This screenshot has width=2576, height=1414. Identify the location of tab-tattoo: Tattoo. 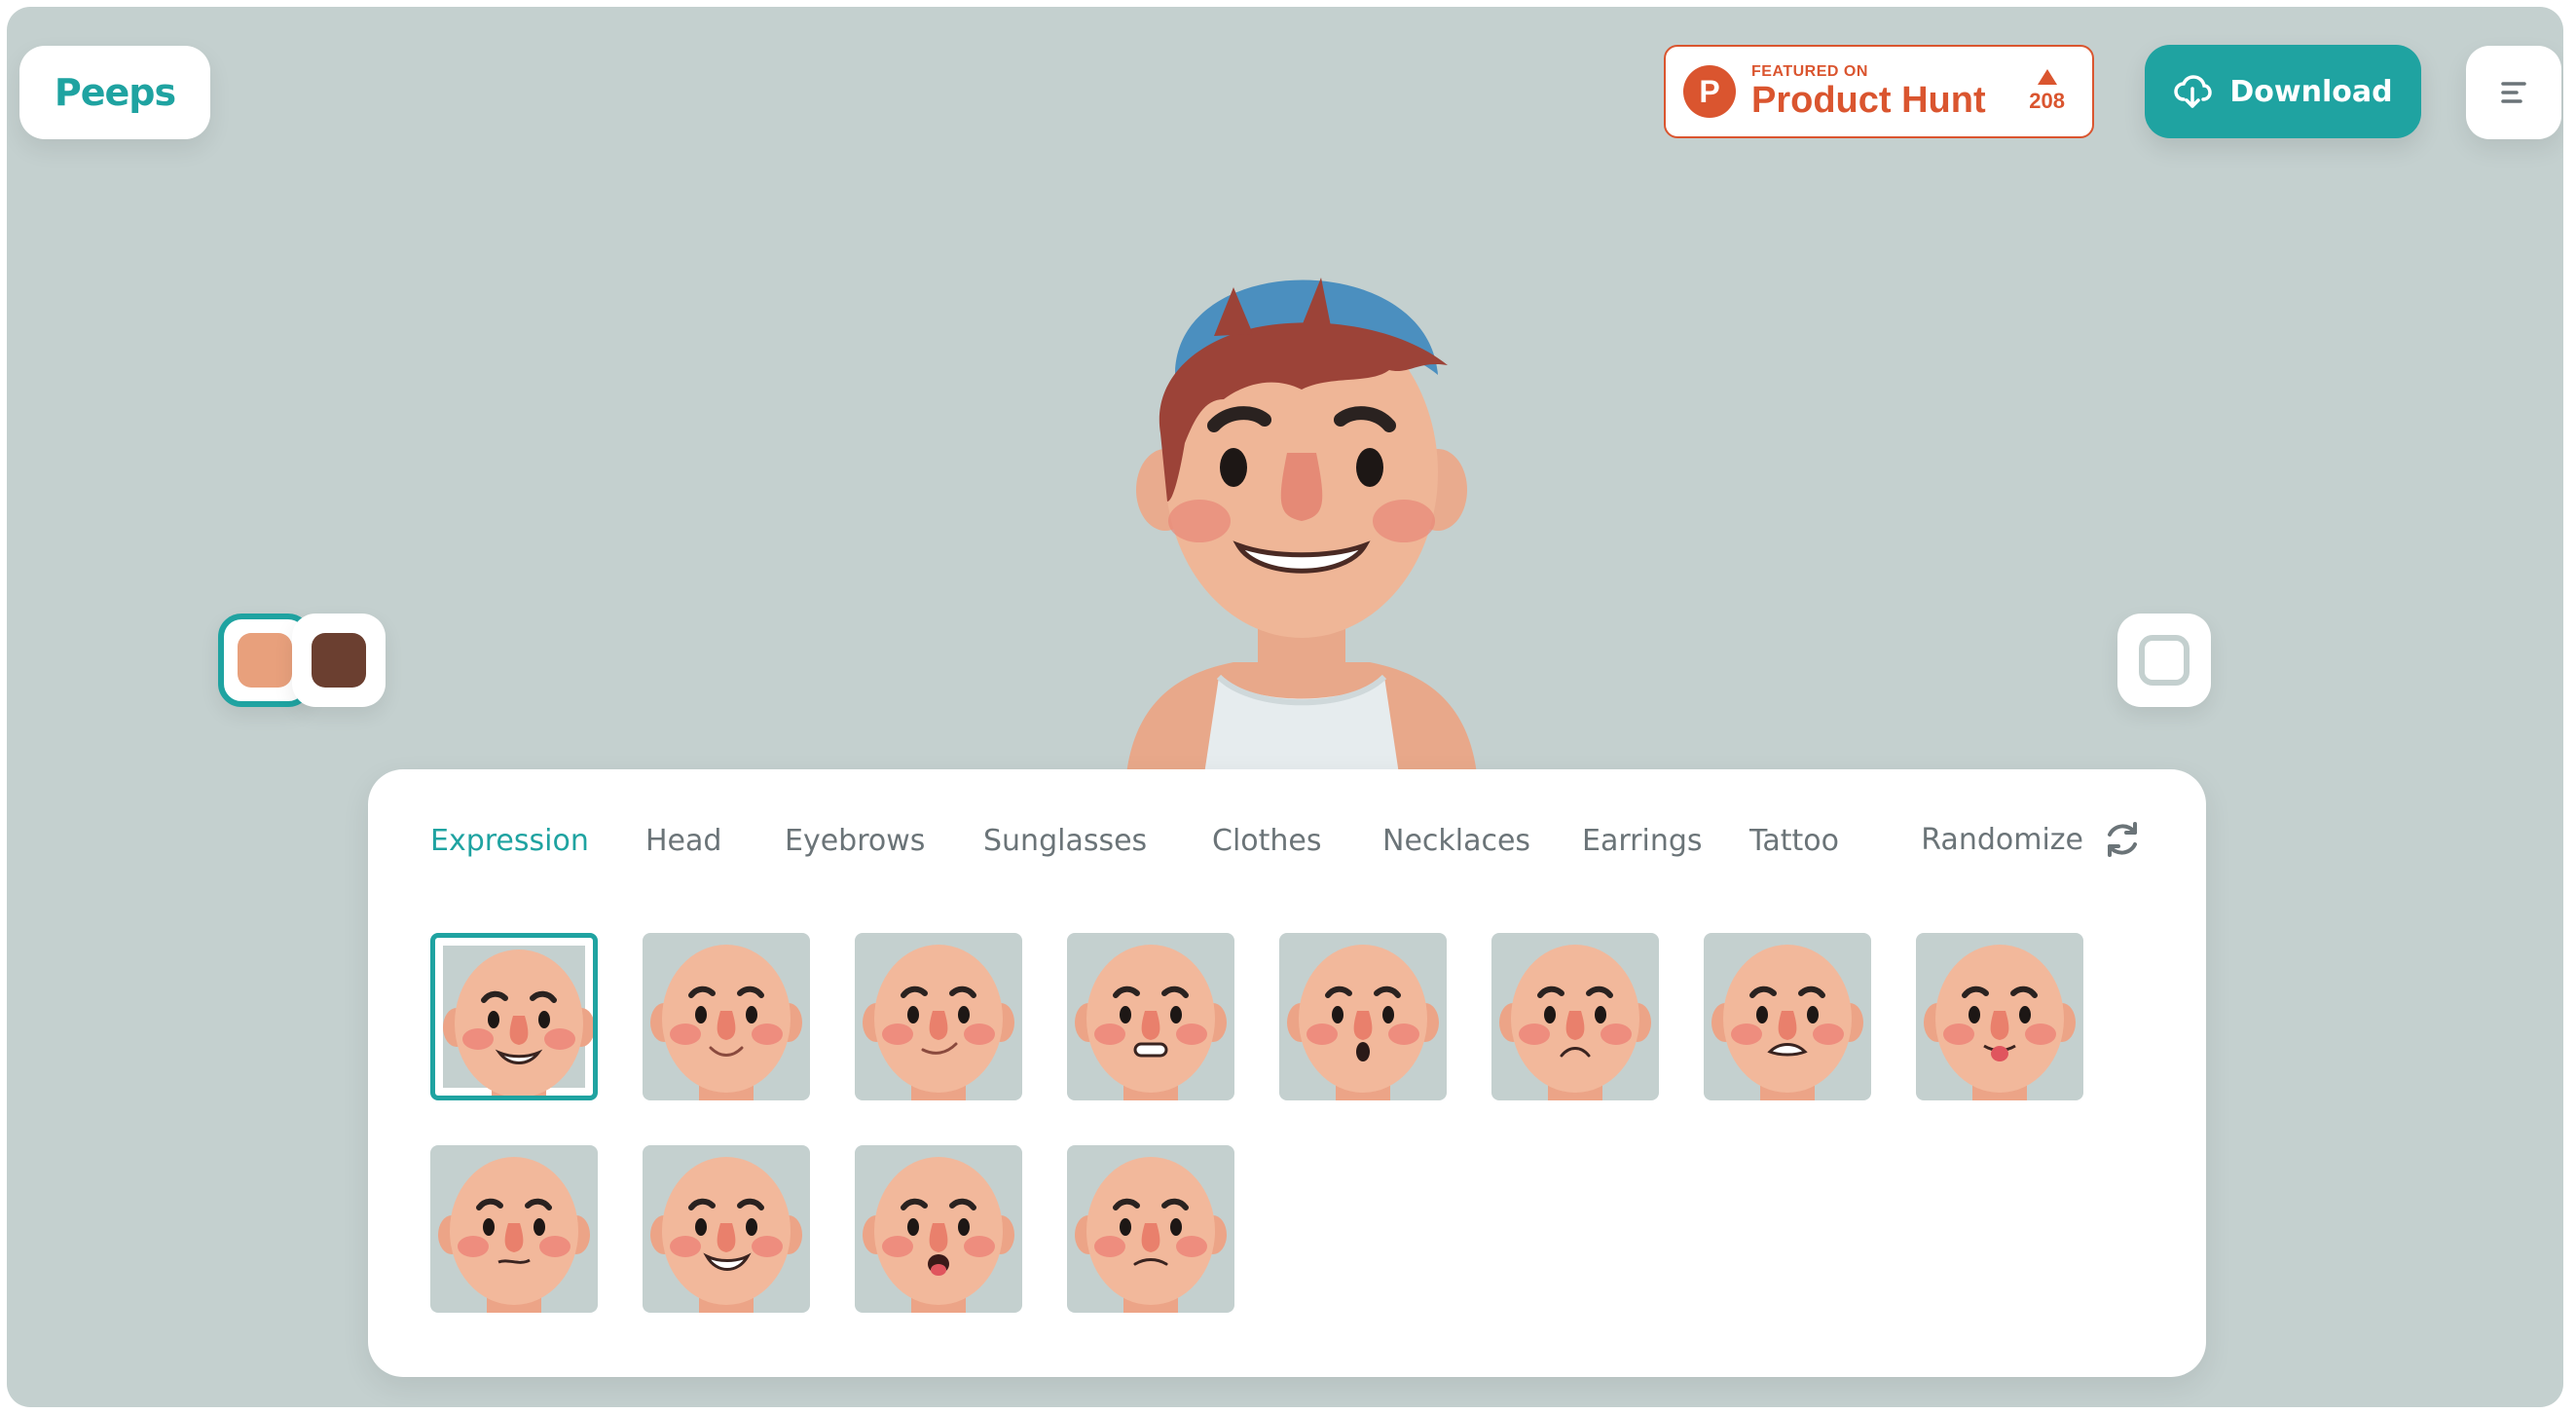
(1794, 841).